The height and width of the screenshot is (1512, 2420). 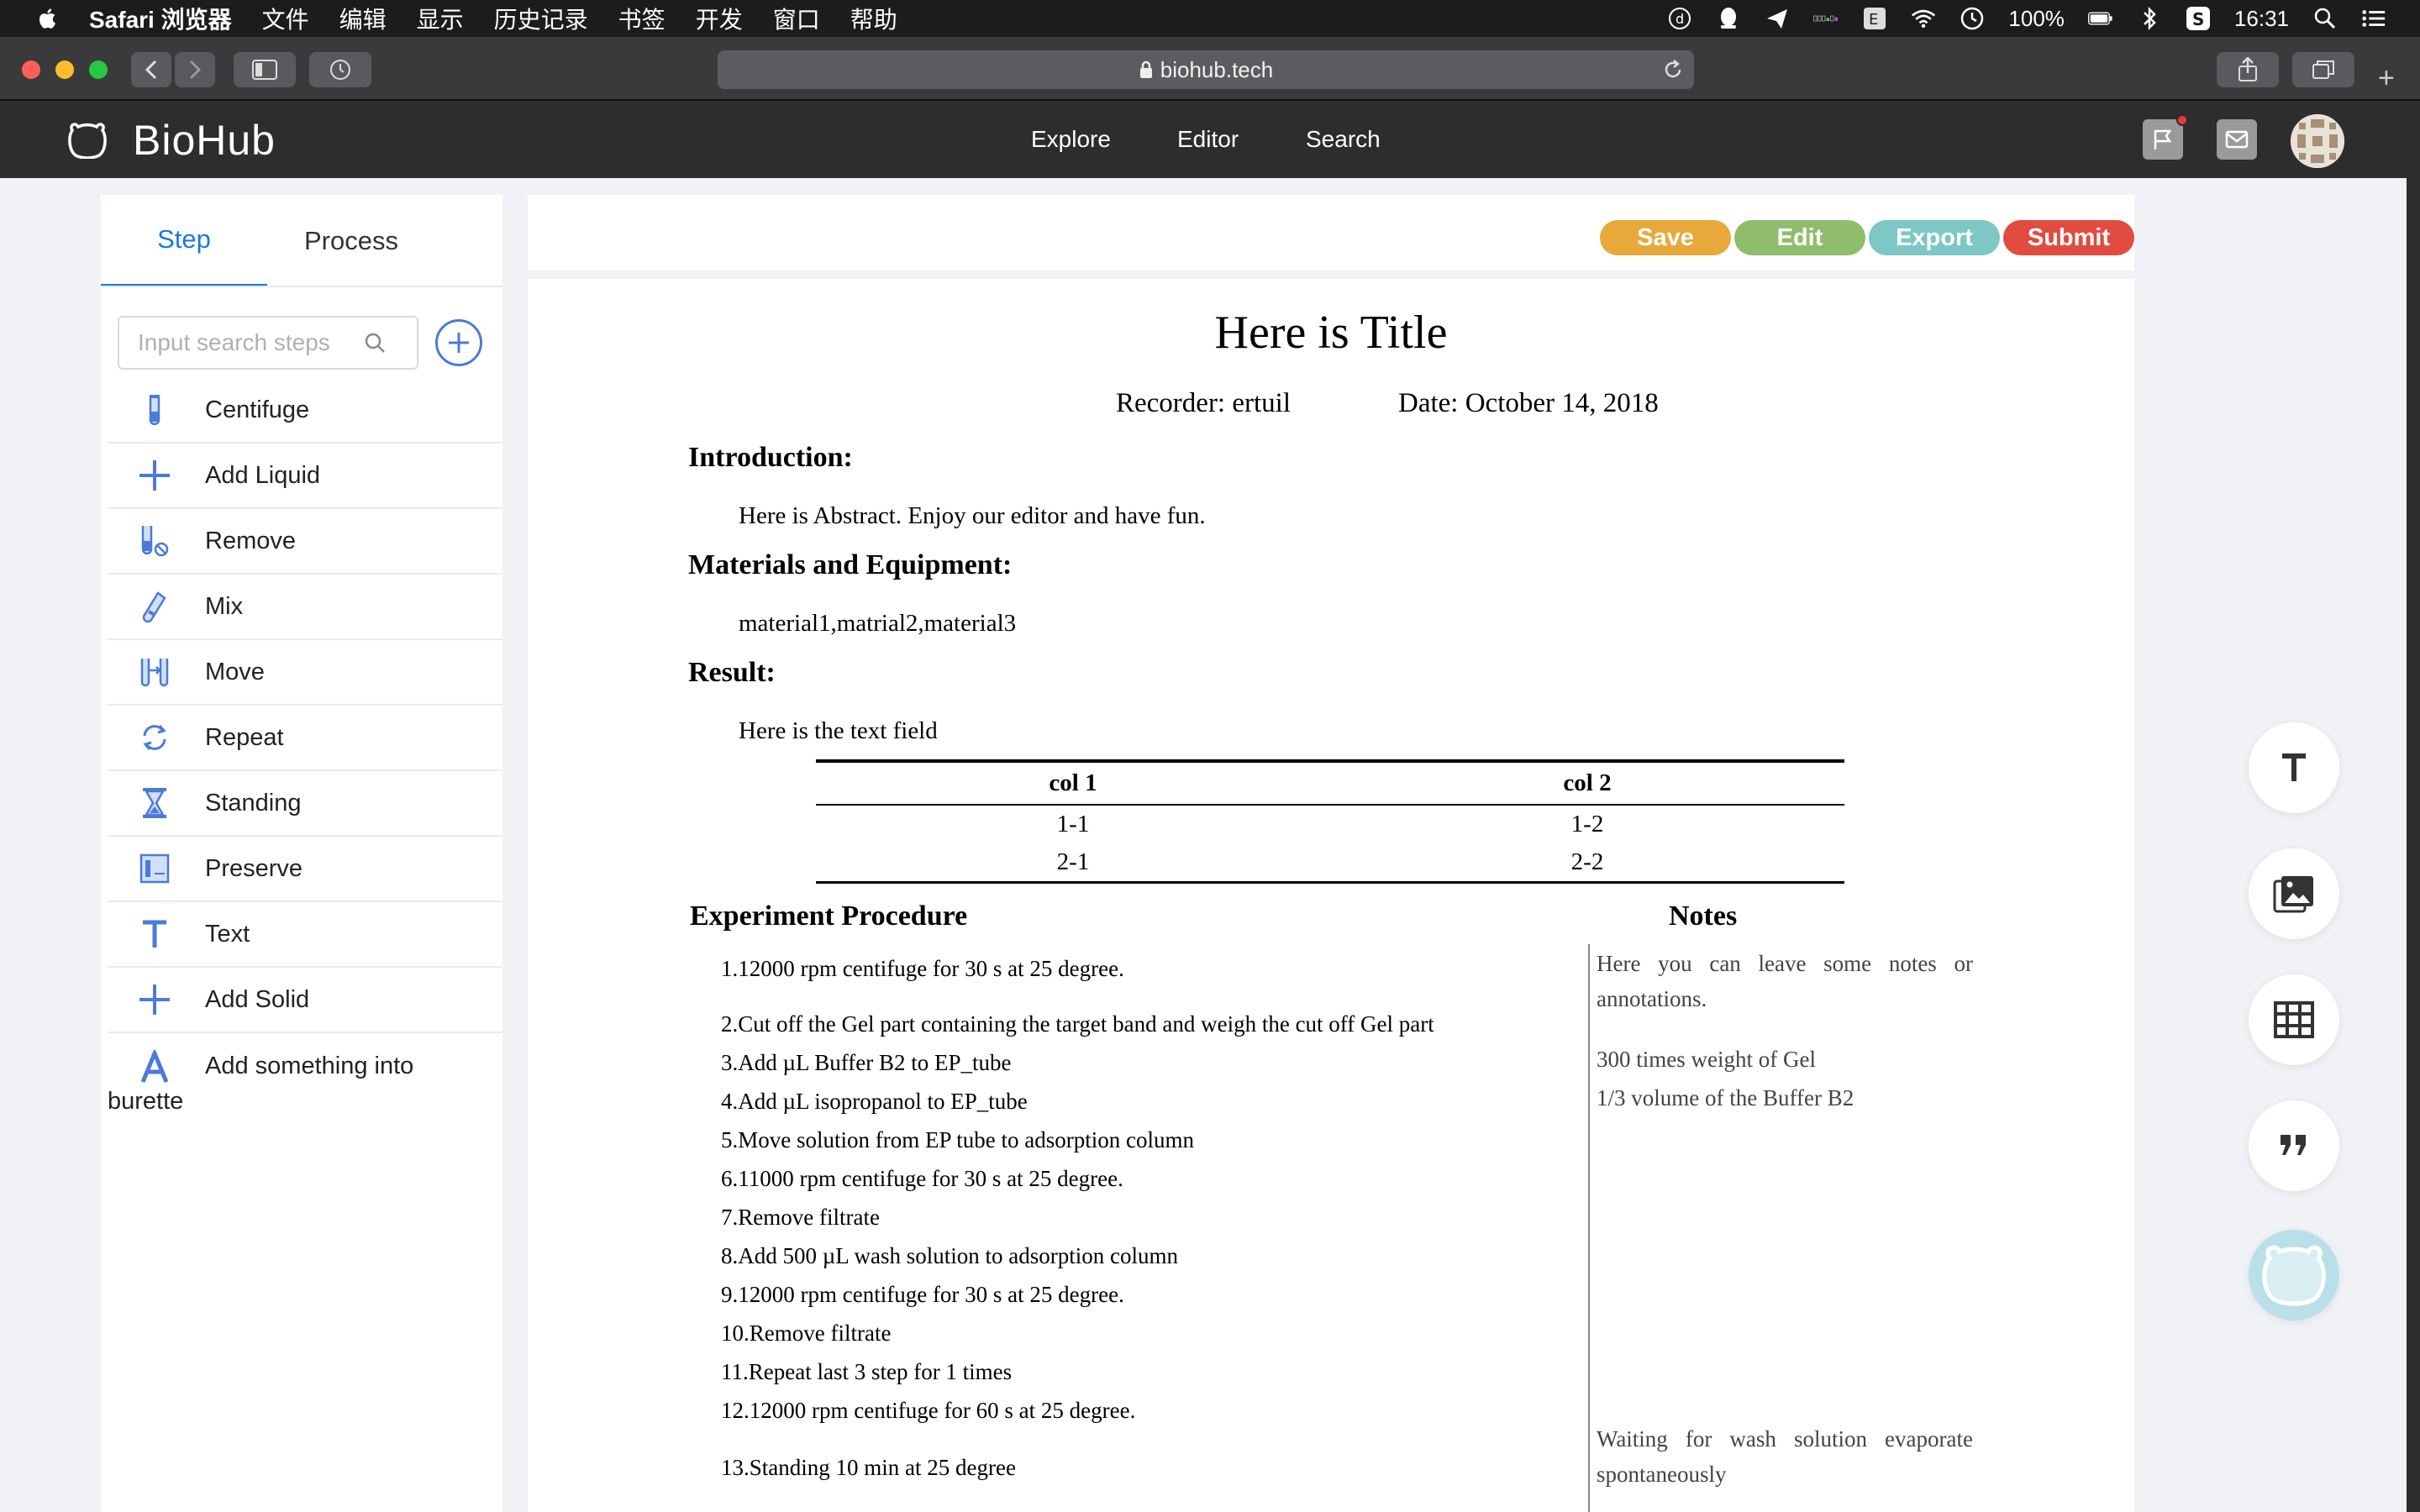 I want to click on address-bar: biohub.tech, so click(x=1206, y=69).